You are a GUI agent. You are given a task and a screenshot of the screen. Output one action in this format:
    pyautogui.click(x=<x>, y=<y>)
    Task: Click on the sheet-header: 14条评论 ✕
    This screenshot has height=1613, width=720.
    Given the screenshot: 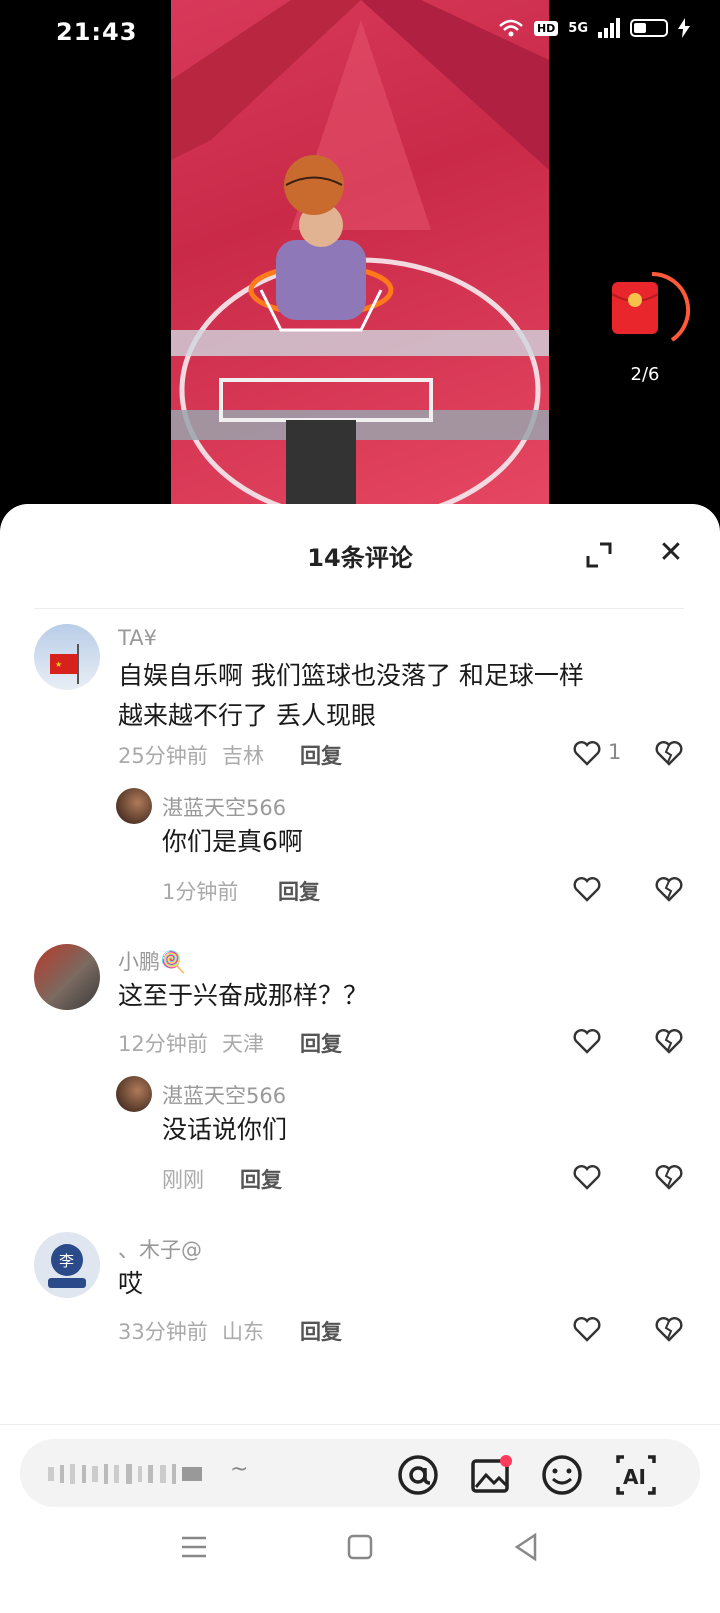 What is the action you would take?
    pyautogui.click(x=360, y=556)
    